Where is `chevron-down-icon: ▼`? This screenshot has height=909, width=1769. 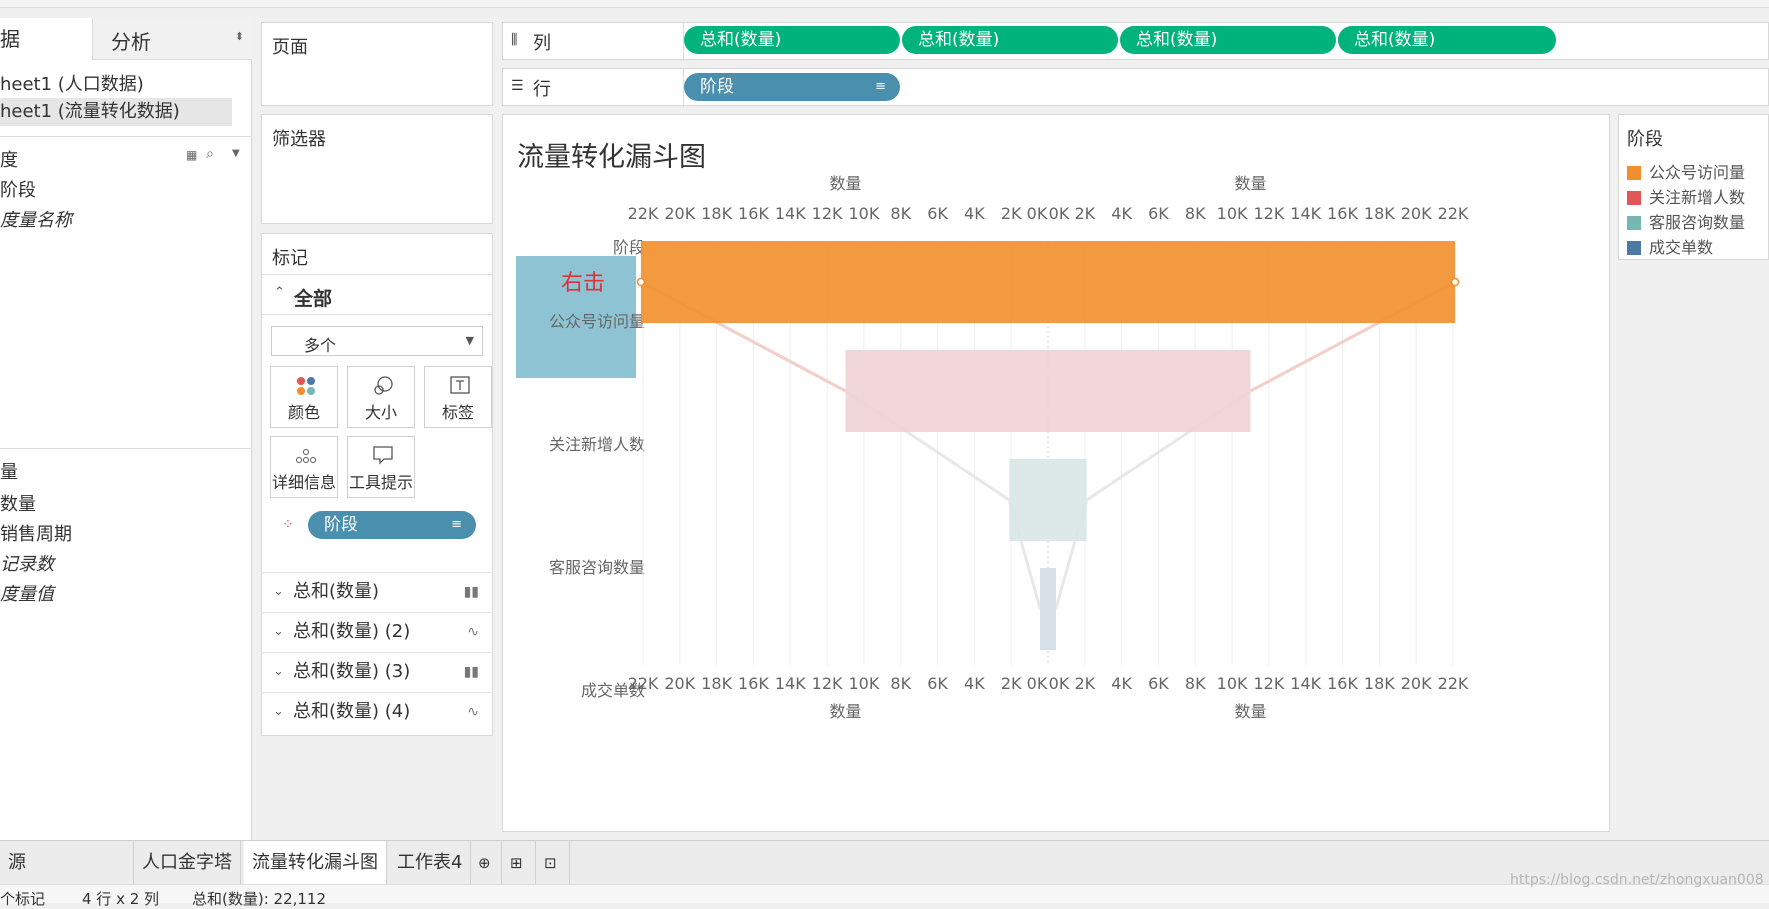 chevron-down-icon: ▼ is located at coordinates (469, 340).